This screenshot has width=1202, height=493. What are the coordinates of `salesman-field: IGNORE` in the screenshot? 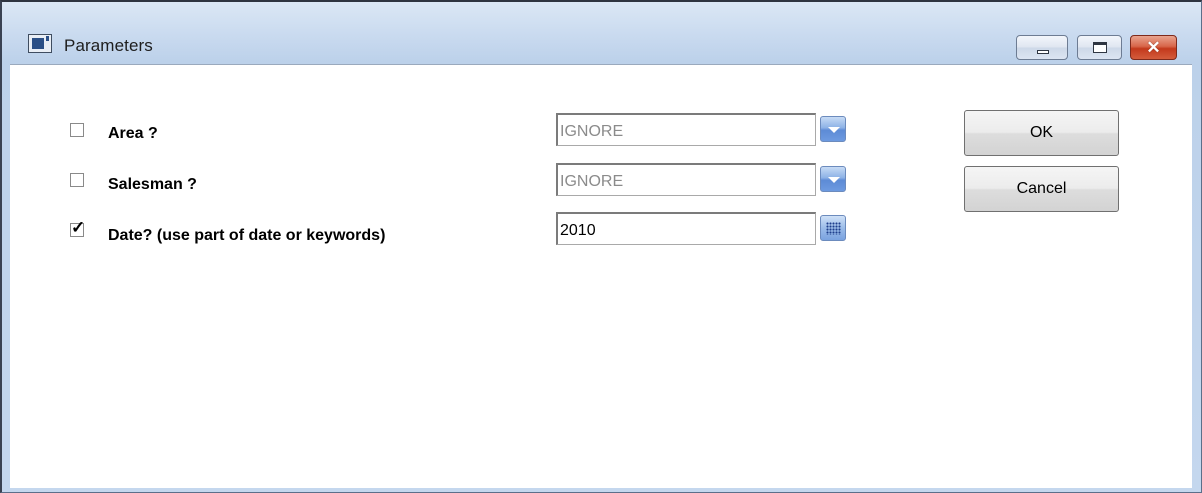 It's located at (686, 179).